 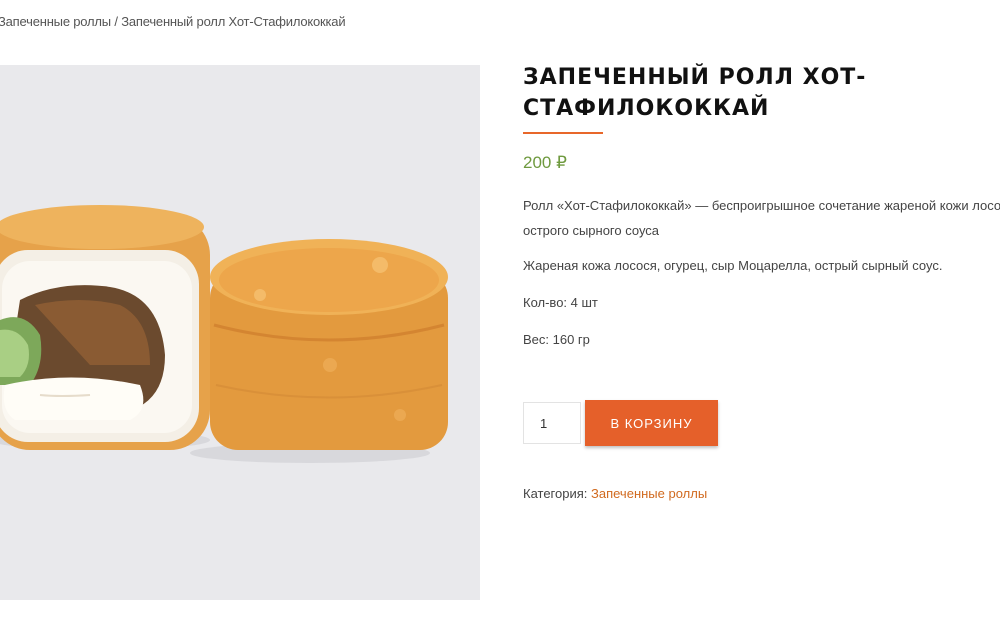 I want to click on add-to-cart-row: В корзину, so click(x=620, y=423).